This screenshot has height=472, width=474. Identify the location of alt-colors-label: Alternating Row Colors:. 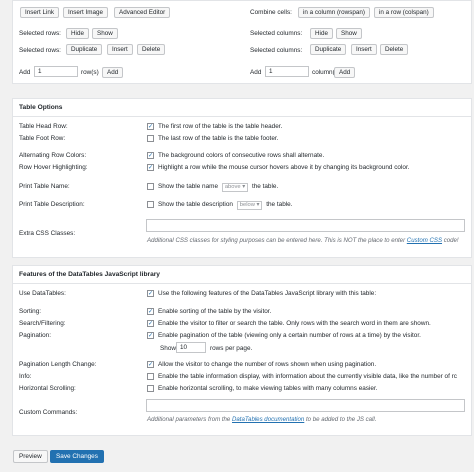
(53, 155).